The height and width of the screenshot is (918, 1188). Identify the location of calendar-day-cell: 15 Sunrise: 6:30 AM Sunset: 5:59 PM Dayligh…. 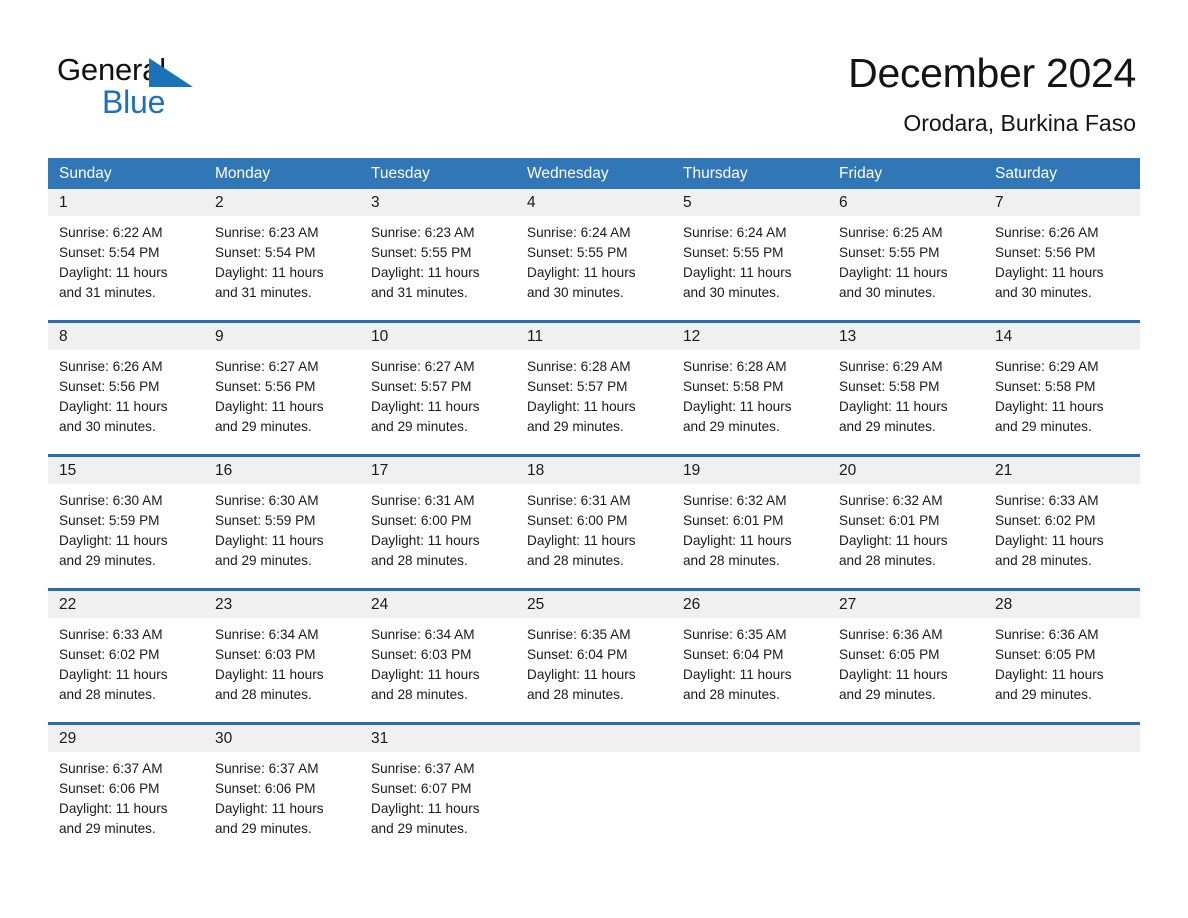
(126, 522).